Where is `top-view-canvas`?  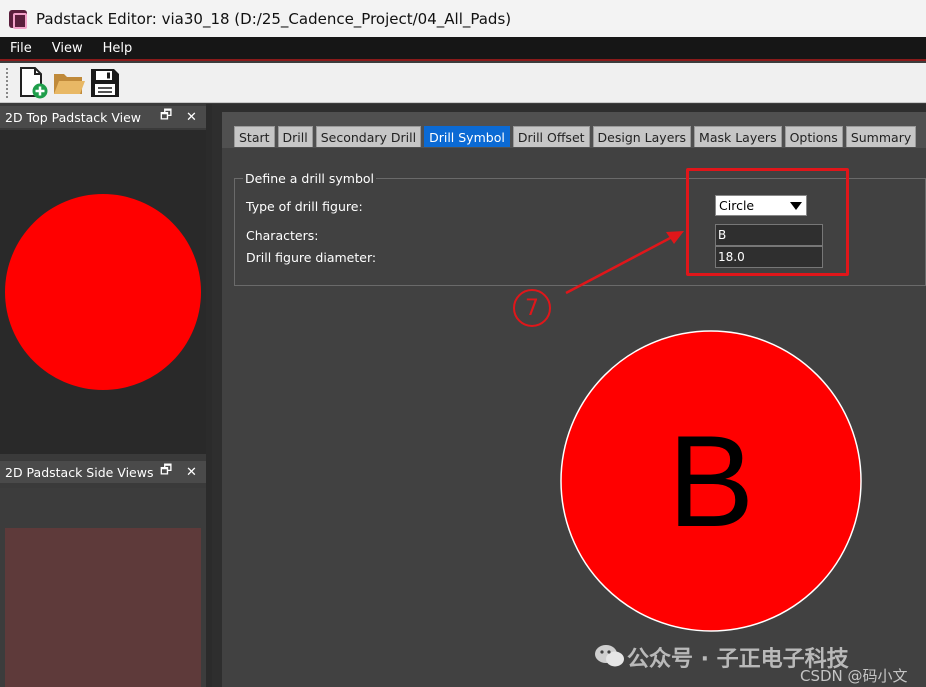 top-view-canvas is located at coordinates (103, 292).